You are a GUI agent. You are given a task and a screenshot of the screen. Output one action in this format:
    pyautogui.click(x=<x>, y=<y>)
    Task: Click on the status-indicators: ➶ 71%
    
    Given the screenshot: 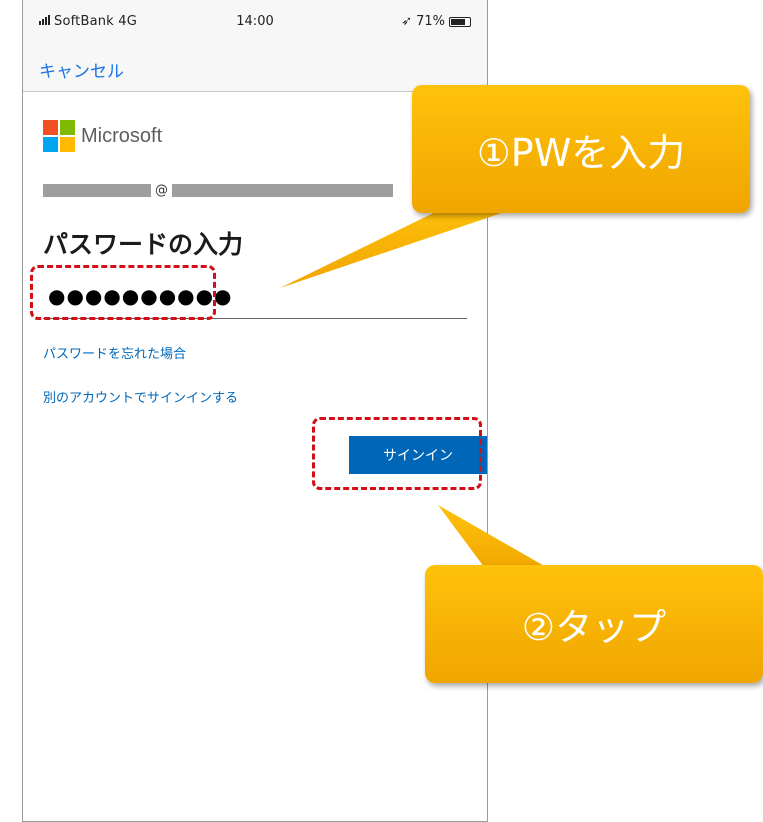 What is the action you would take?
    pyautogui.click(x=436, y=21)
    